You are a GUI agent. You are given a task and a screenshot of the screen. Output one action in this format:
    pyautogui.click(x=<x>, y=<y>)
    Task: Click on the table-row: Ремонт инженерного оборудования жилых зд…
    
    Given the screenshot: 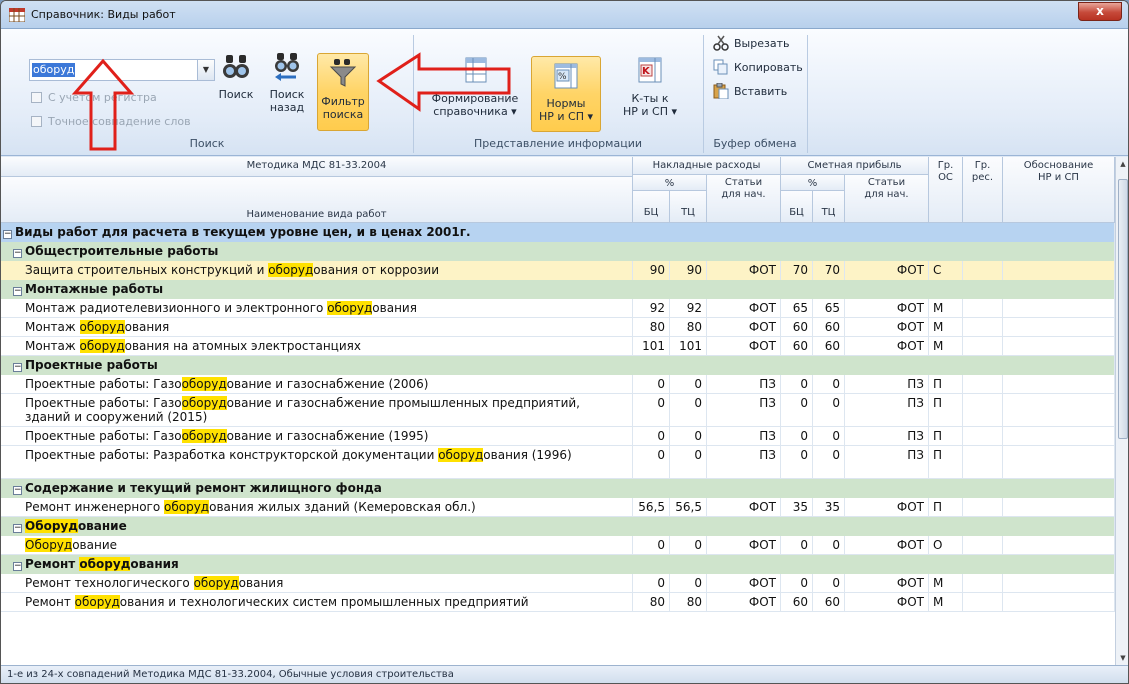 What is the action you would take?
    pyautogui.click(x=558, y=507)
    